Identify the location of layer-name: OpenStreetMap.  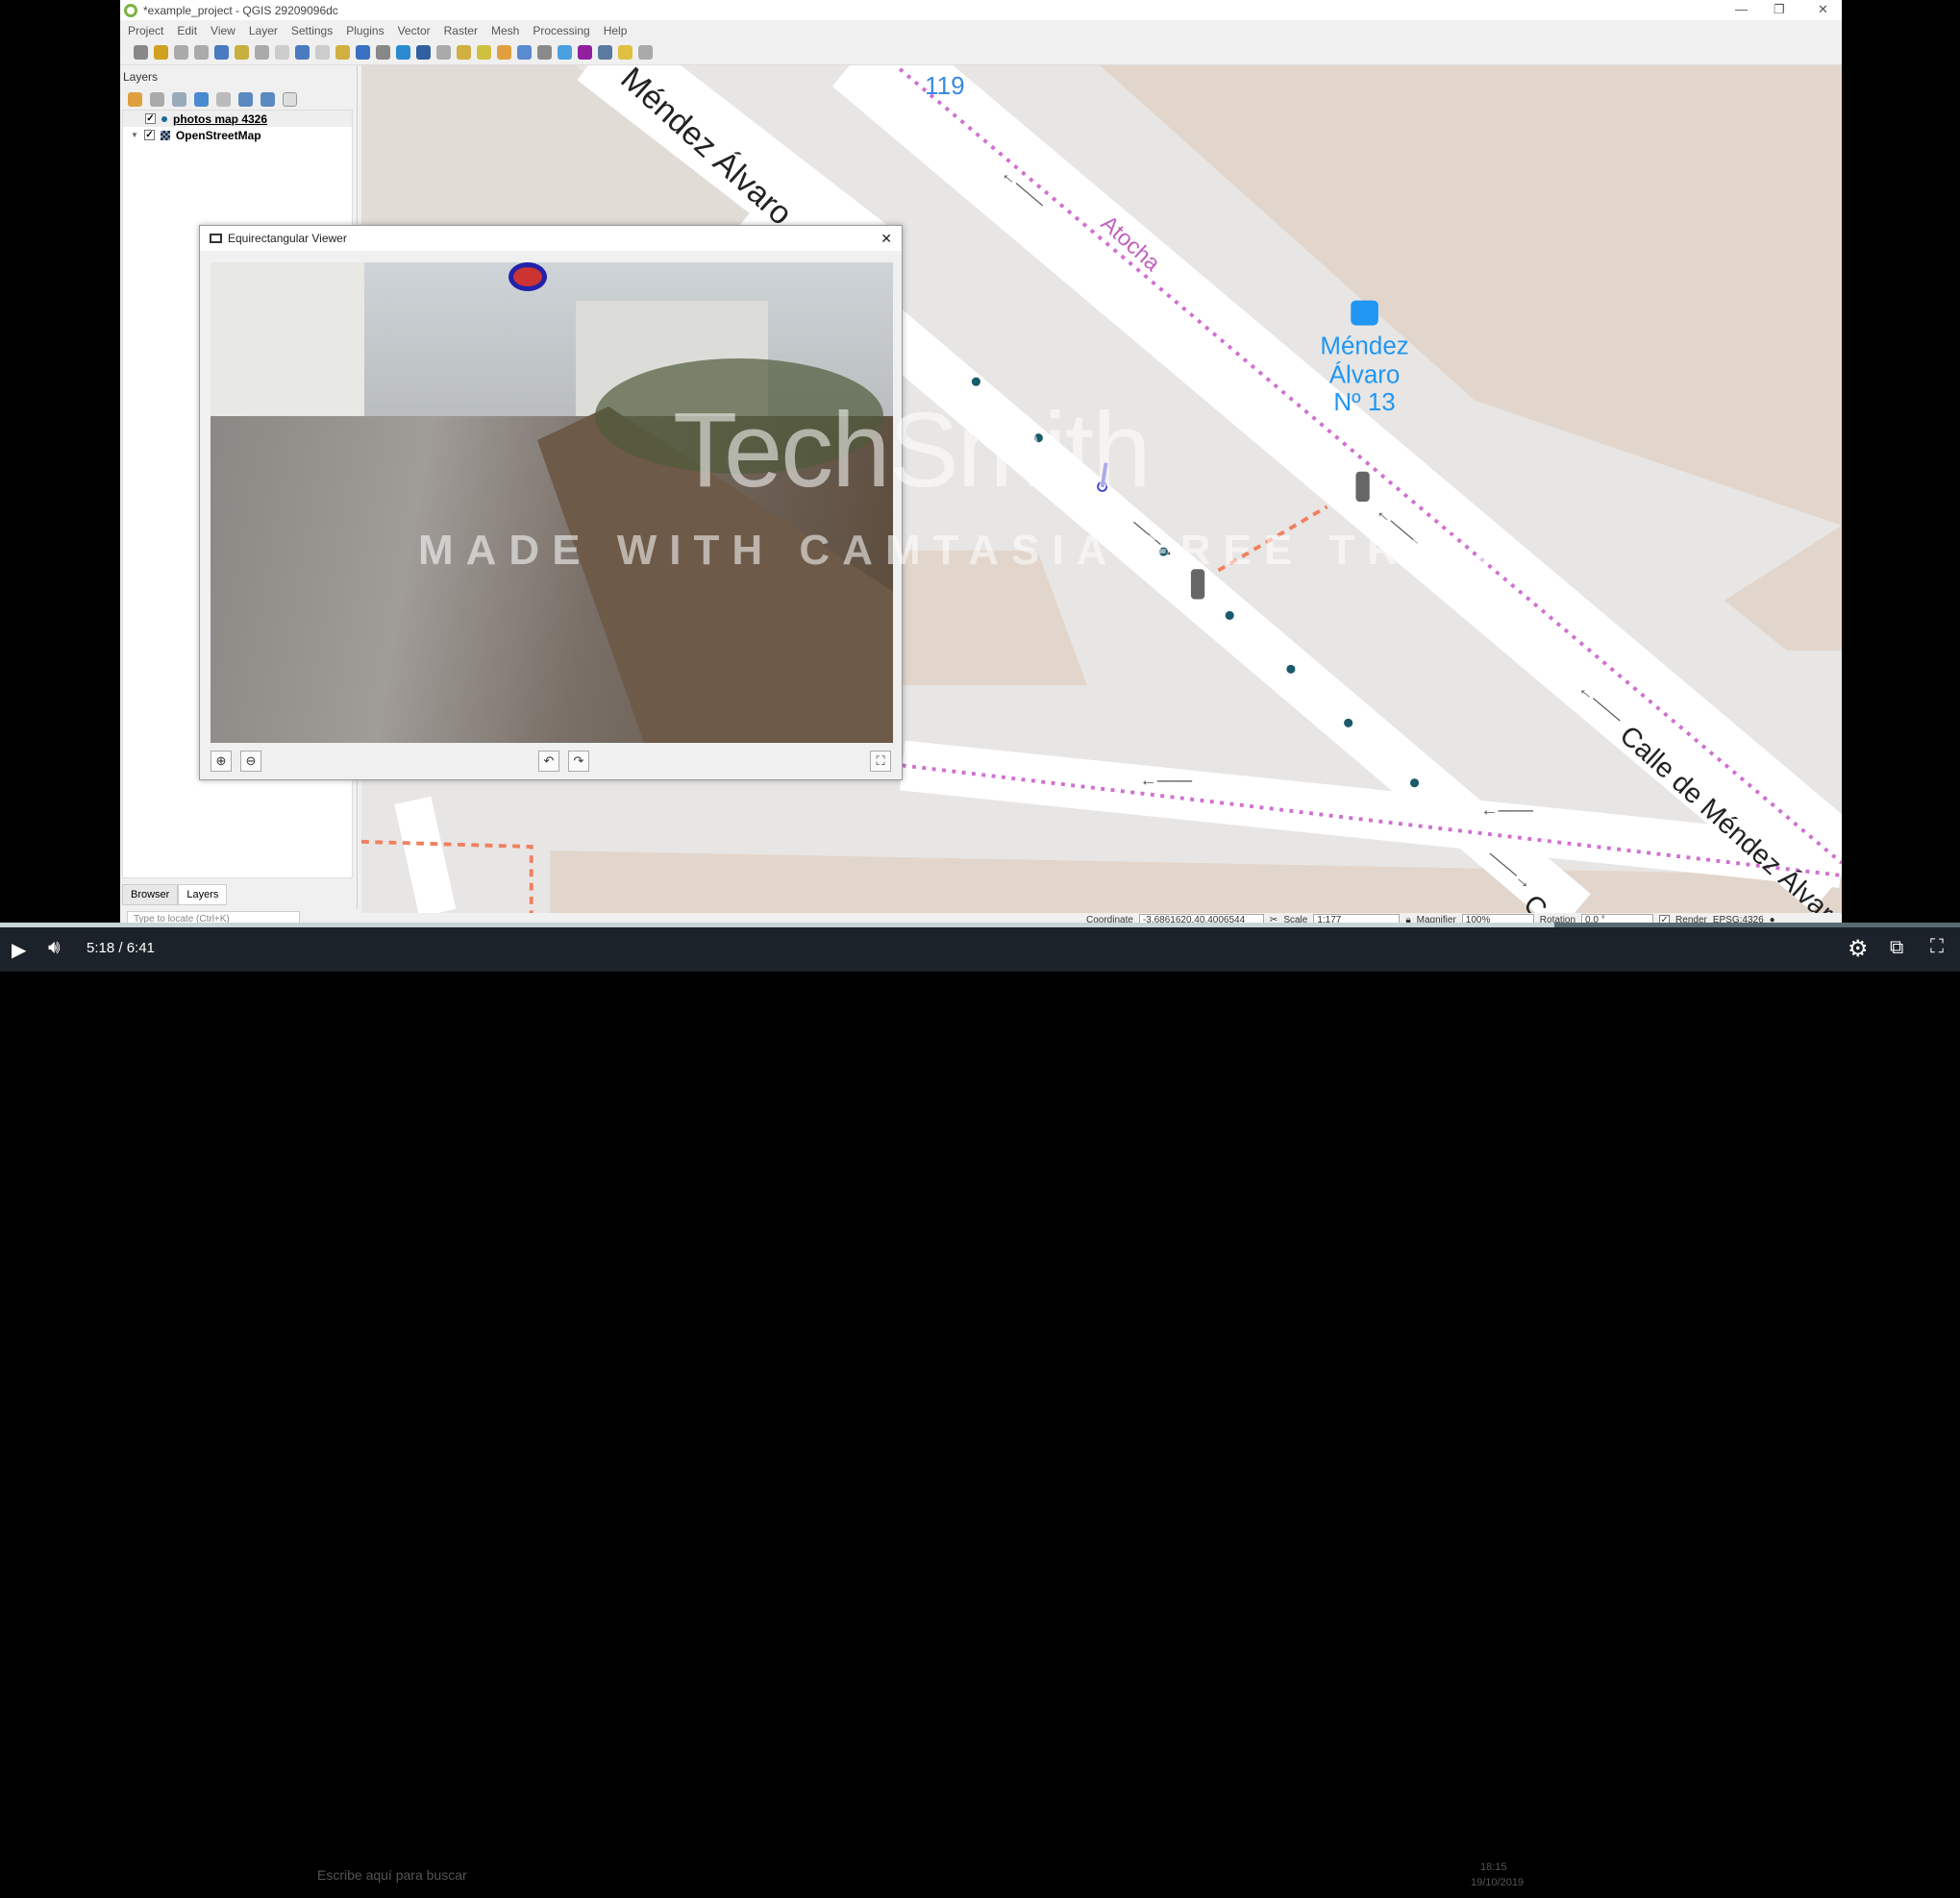
(218, 135).